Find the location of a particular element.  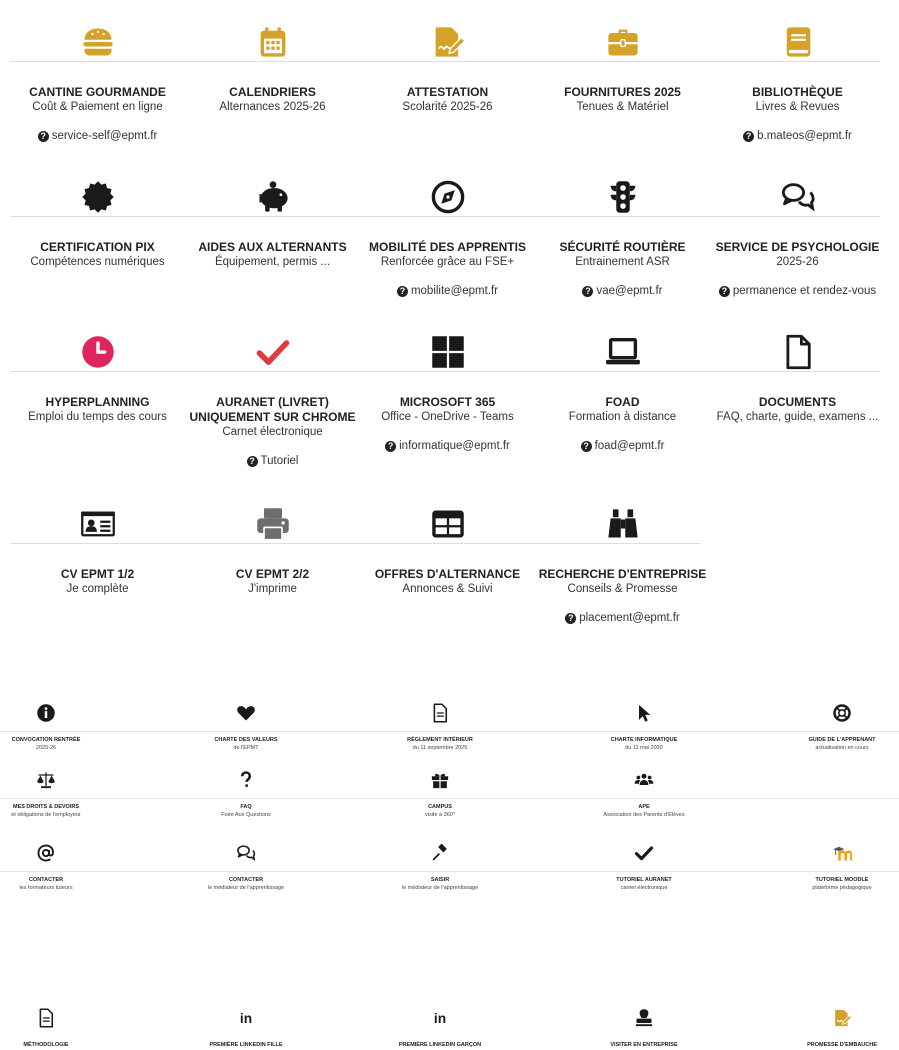

printer-icon is located at coordinates (272, 524).